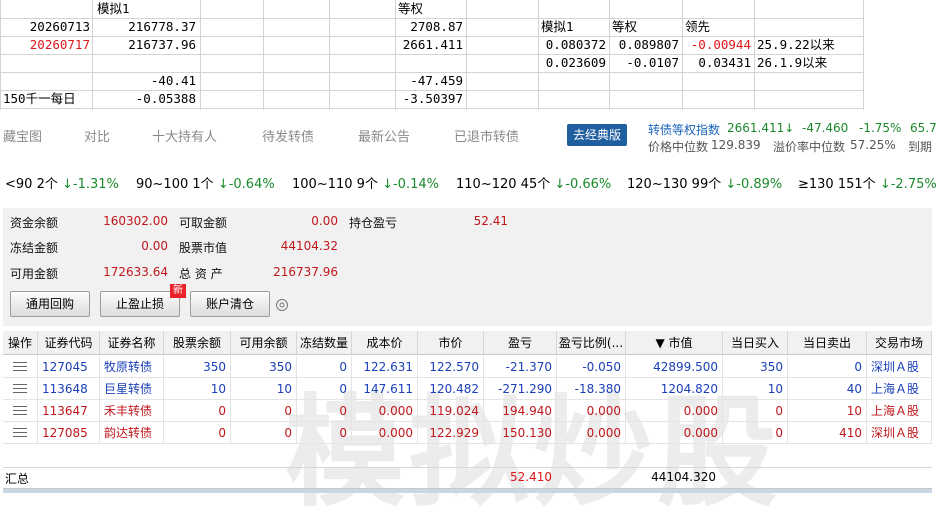 The height and width of the screenshot is (529, 947). I want to click on cell-price: 120.482, so click(451, 389).